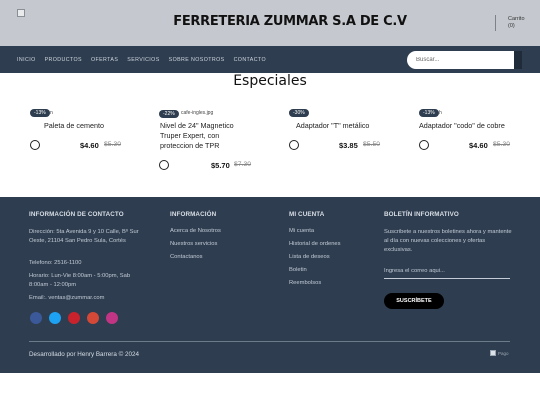  What do you see at coordinates (447, 271) in the screenshot?
I see `newsletter-email-input` at bounding box center [447, 271].